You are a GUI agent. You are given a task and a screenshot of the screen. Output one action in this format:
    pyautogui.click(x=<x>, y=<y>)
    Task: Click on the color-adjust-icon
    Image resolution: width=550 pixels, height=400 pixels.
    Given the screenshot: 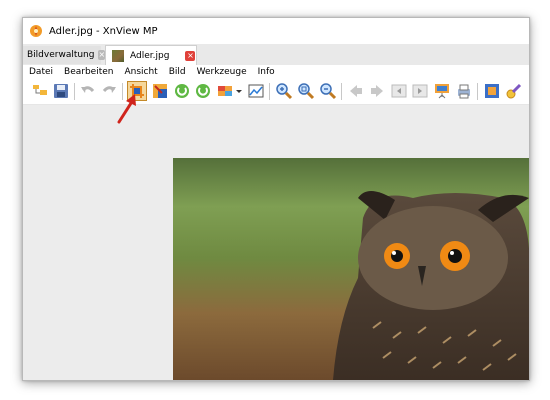 What is the action you would take?
    pyautogui.click(x=225, y=91)
    